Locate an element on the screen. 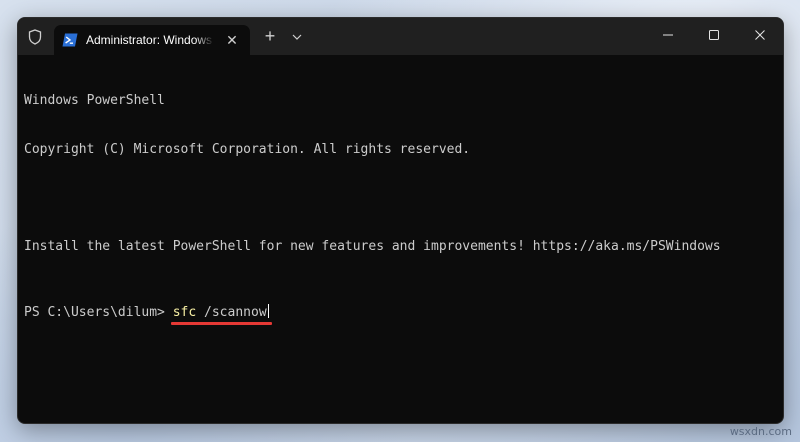 This screenshot has height=442, width=800. prompt: PS C:\Users\dilum> is located at coordinates (98, 312).